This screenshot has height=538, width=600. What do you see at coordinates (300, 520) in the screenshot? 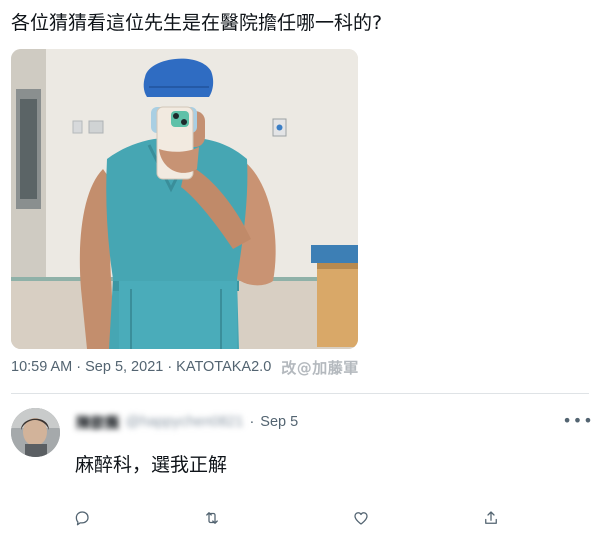
I see `reply-actions` at bounding box center [300, 520].